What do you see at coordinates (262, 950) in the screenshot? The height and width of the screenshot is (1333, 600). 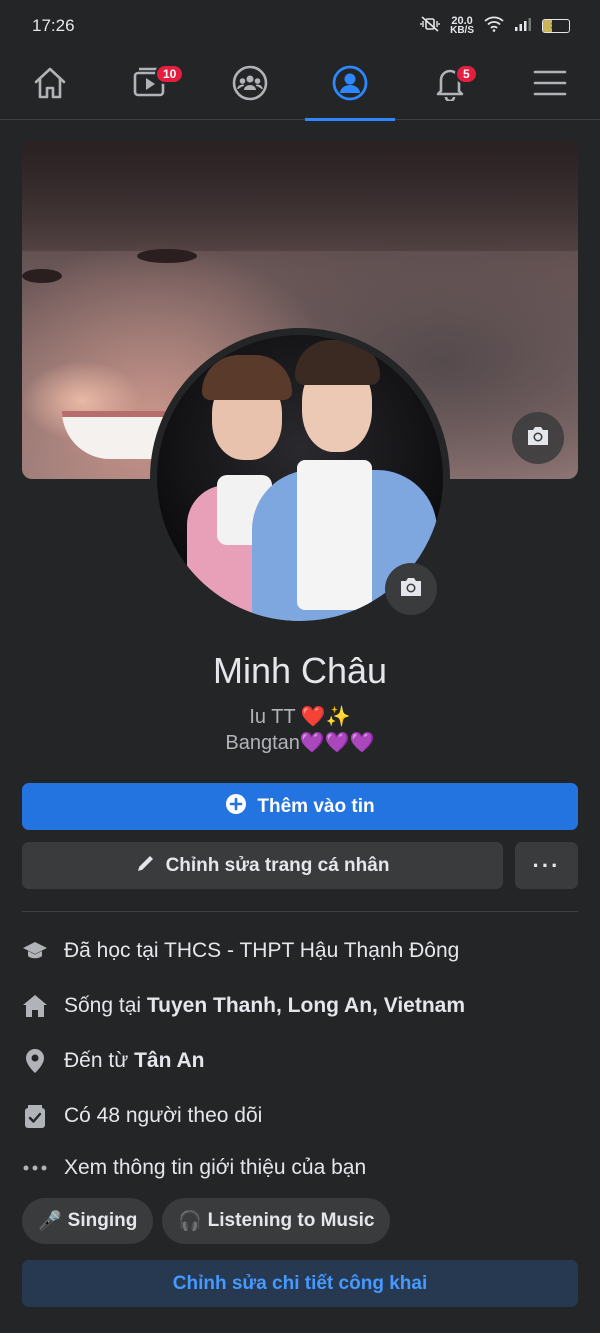 I see `intro-education-text: Đã học tại THCS - THPT Hậu Thạnh Đông` at bounding box center [262, 950].